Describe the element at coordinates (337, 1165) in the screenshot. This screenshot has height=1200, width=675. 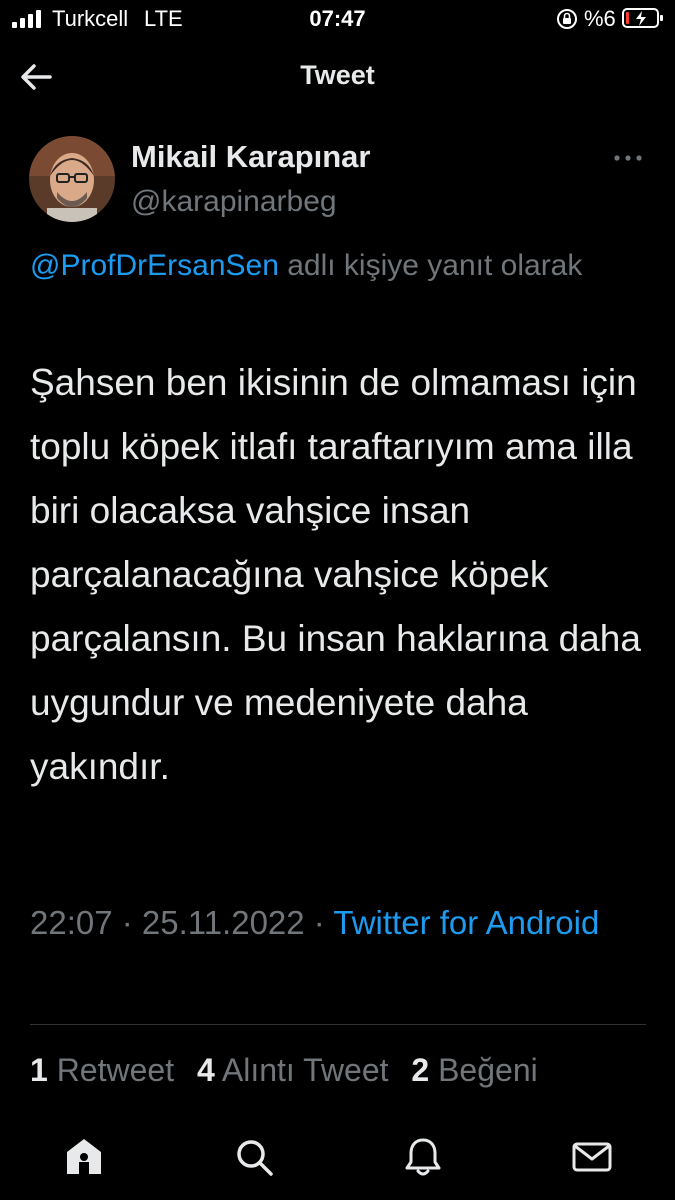
I see `bottom-nav` at that location.